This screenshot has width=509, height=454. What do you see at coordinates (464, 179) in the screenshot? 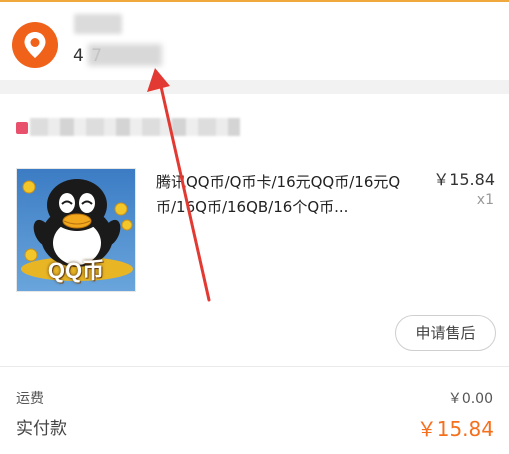
I see `product-price: ￥15.84` at bounding box center [464, 179].